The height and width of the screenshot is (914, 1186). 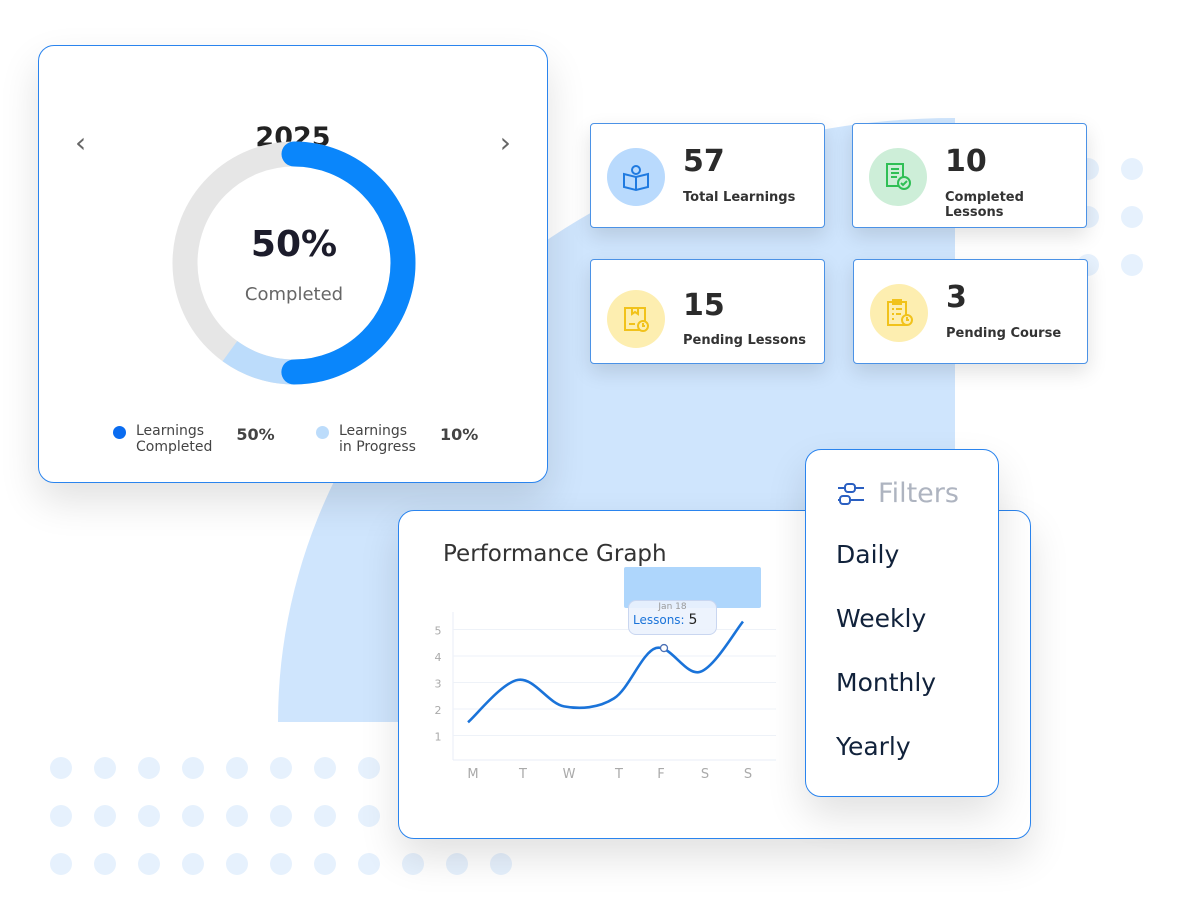 I want to click on filter-weekly: Weekly, so click(x=881, y=618).